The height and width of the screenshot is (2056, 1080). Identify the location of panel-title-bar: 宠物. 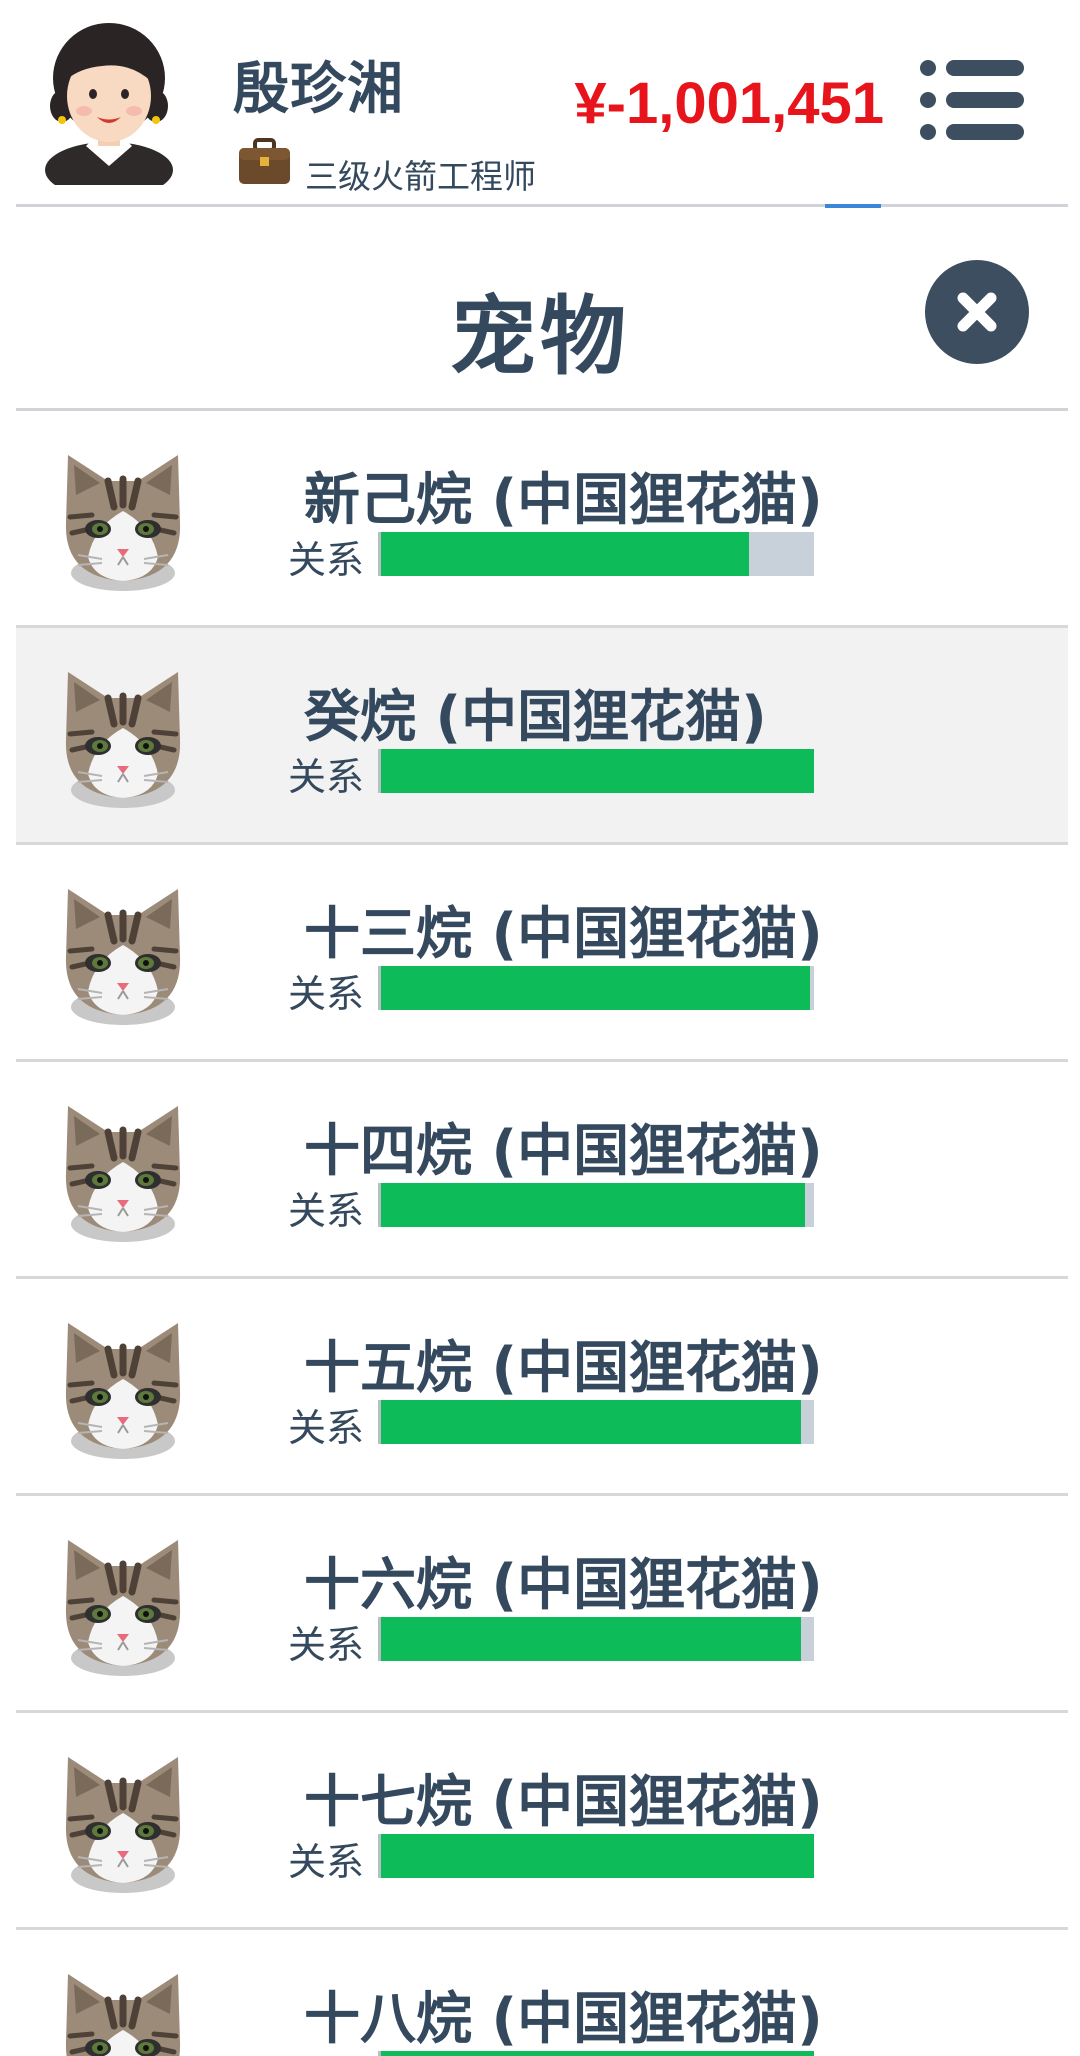
(540, 309).